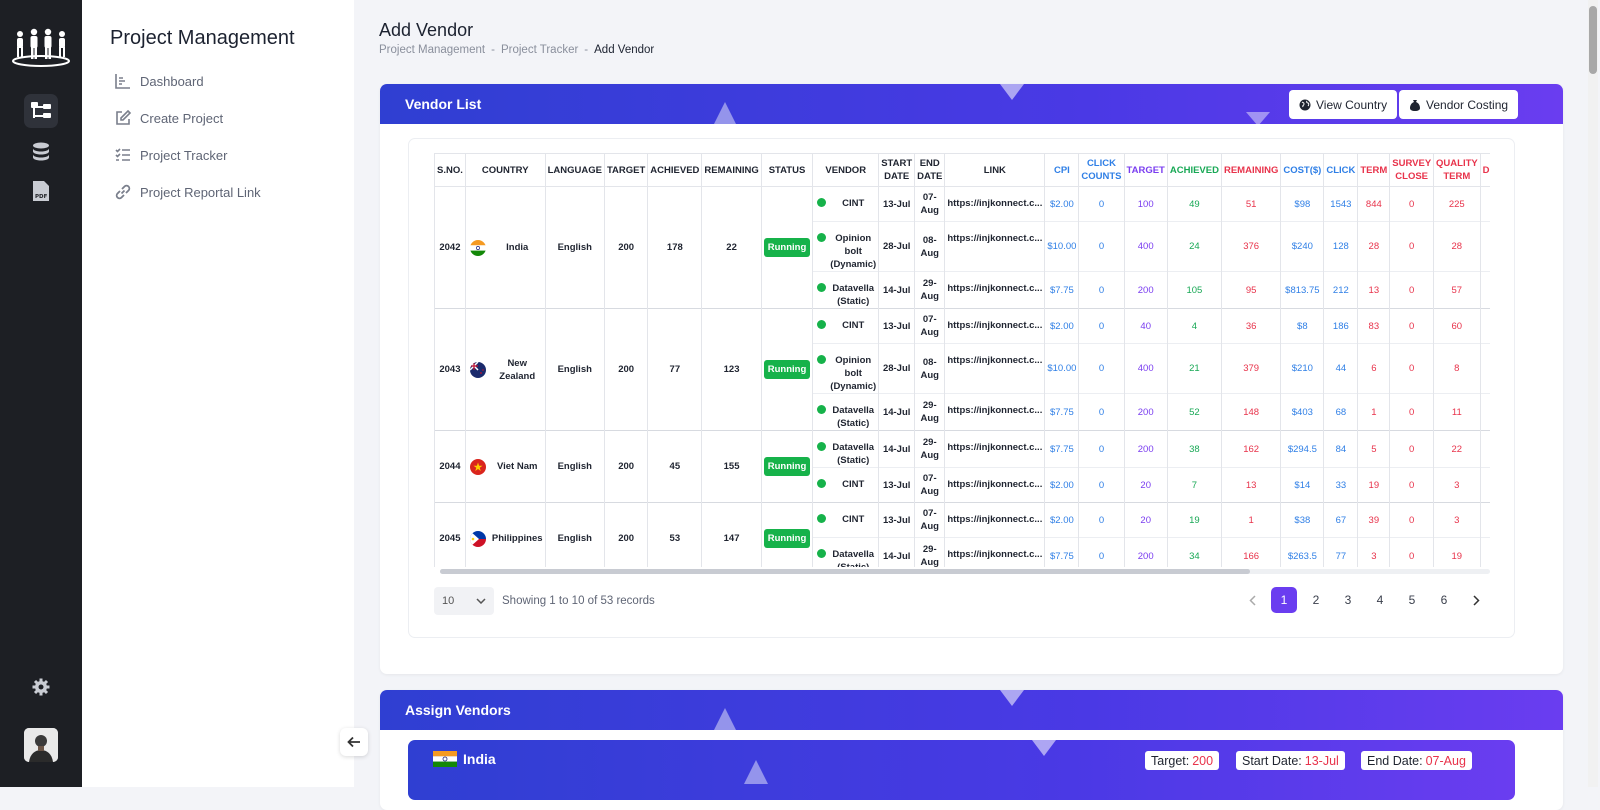 The image size is (1600, 810). Describe the element at coordinates (432, 50) in the screenshot. I see `breadcrumb-item: Project Management` at that location.